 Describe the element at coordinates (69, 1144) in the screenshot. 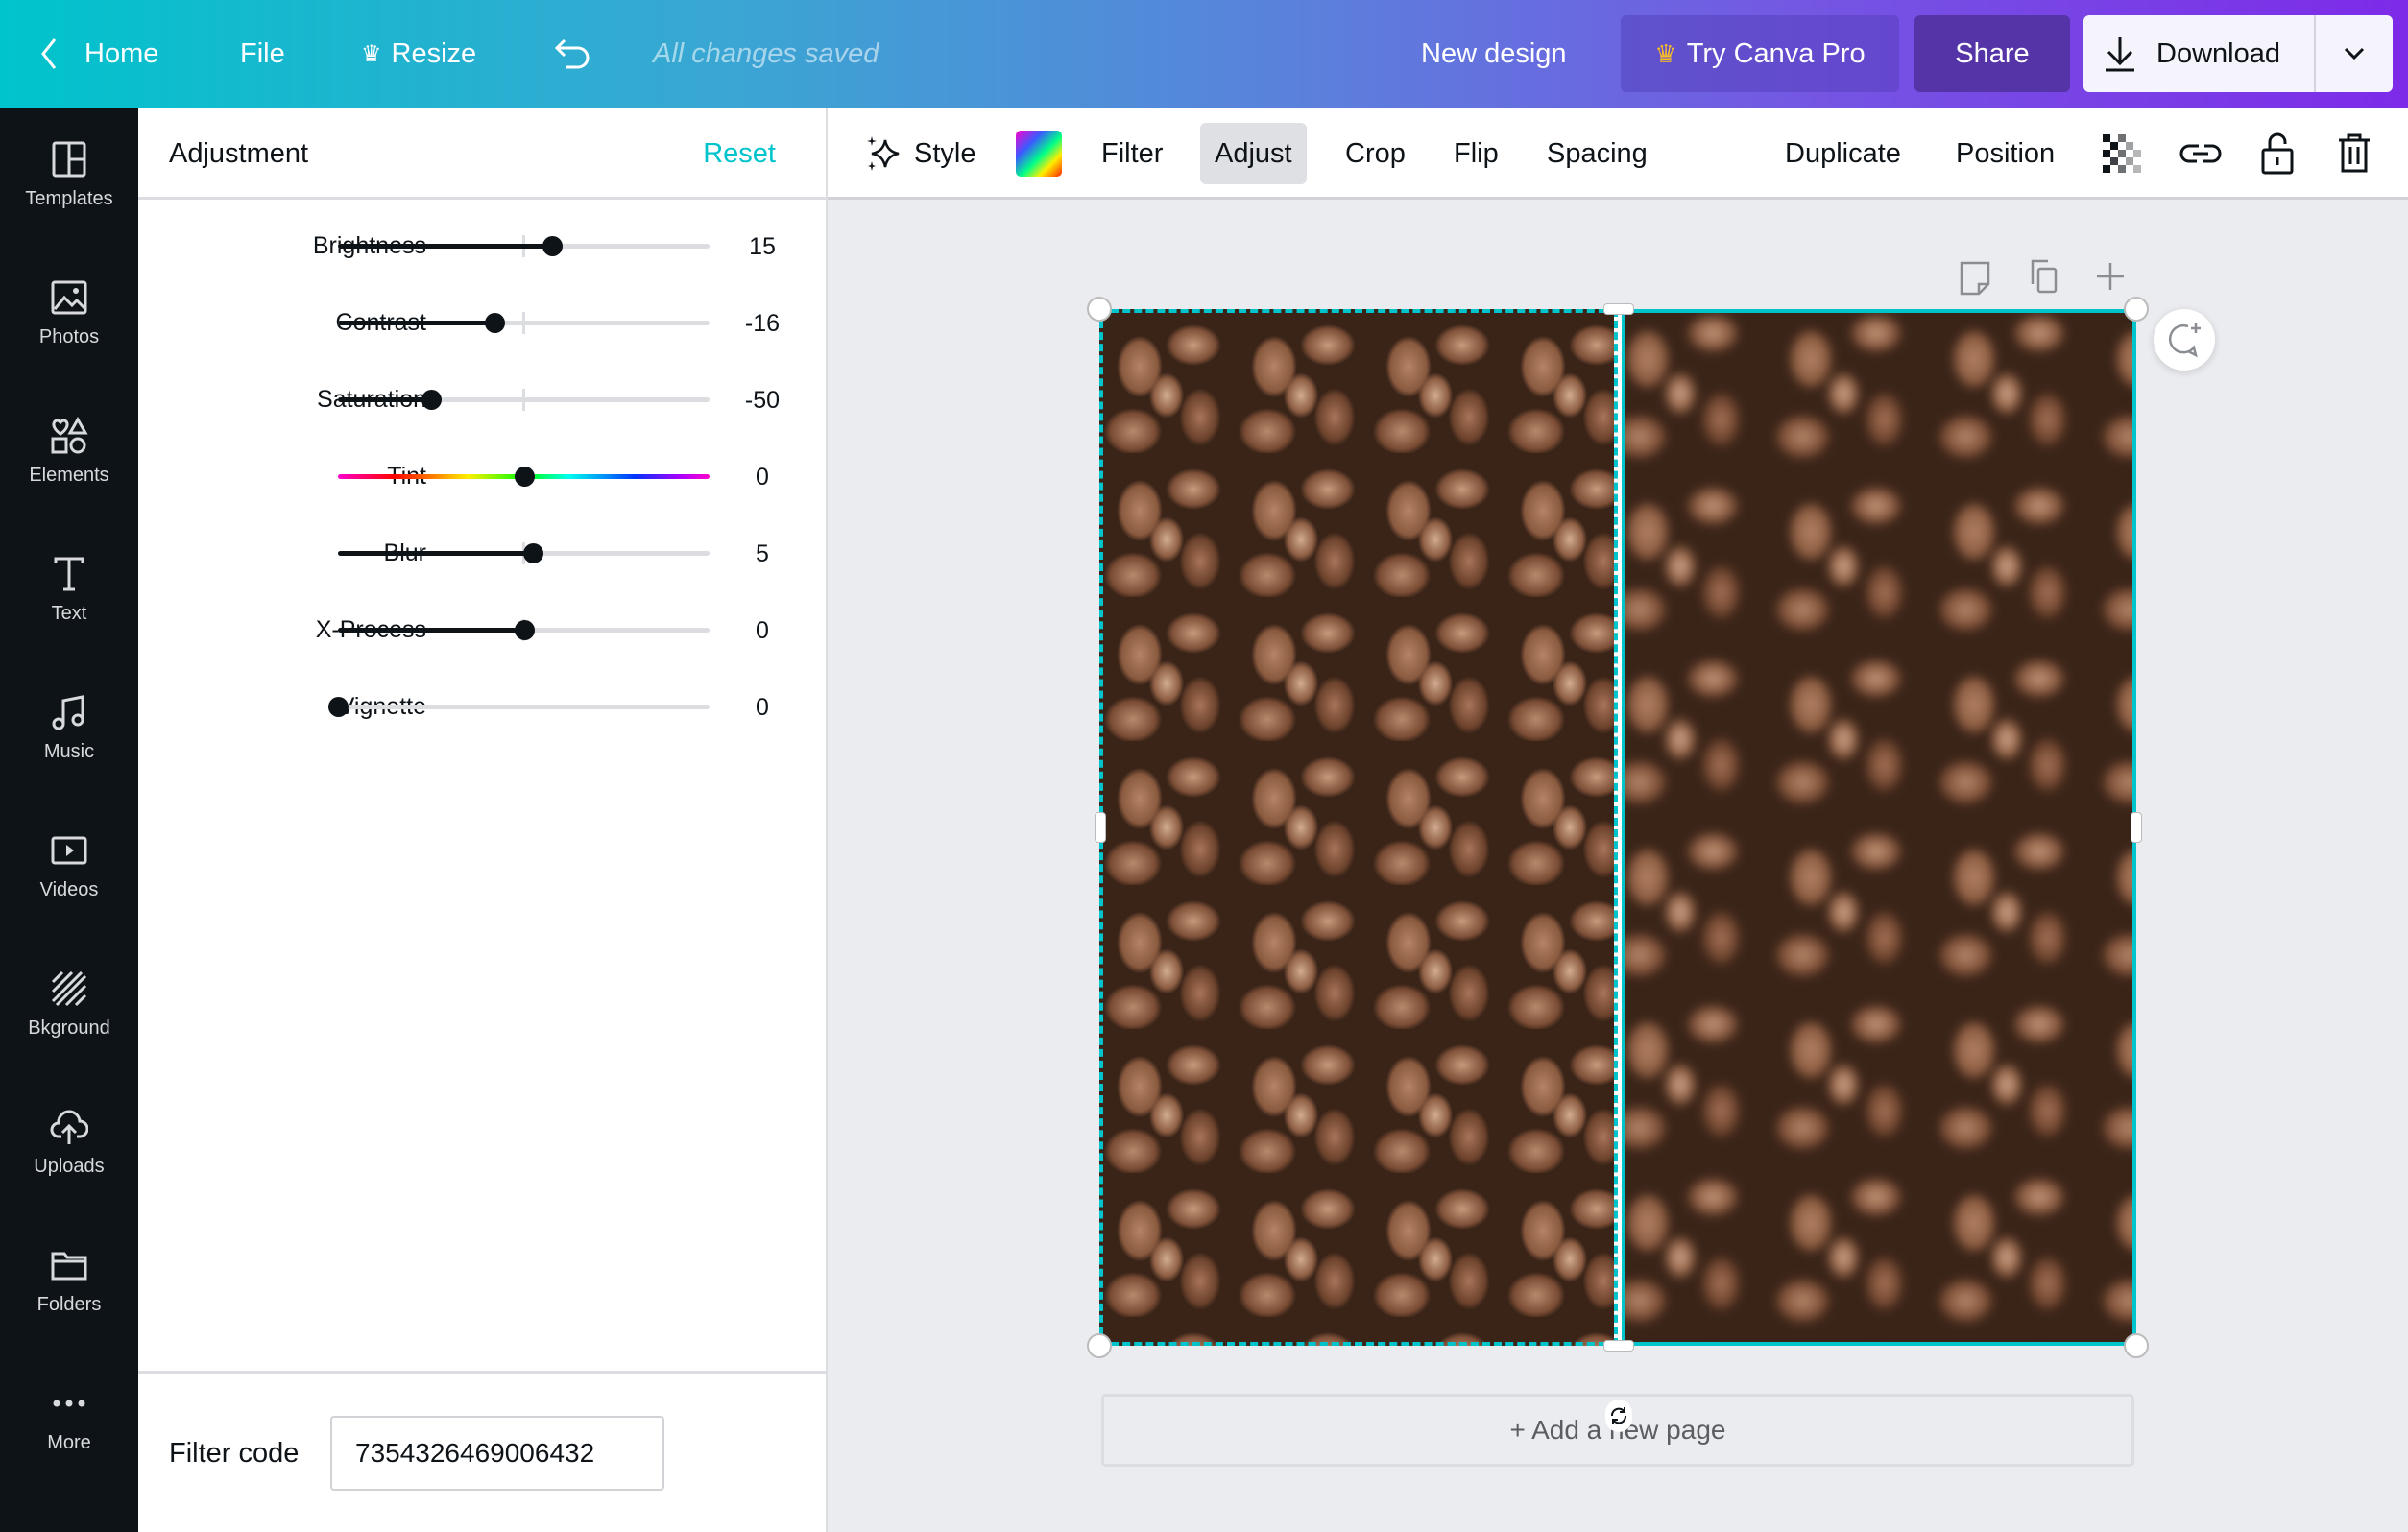

I see `sidebar-item-uploads: Uploads` at that location.